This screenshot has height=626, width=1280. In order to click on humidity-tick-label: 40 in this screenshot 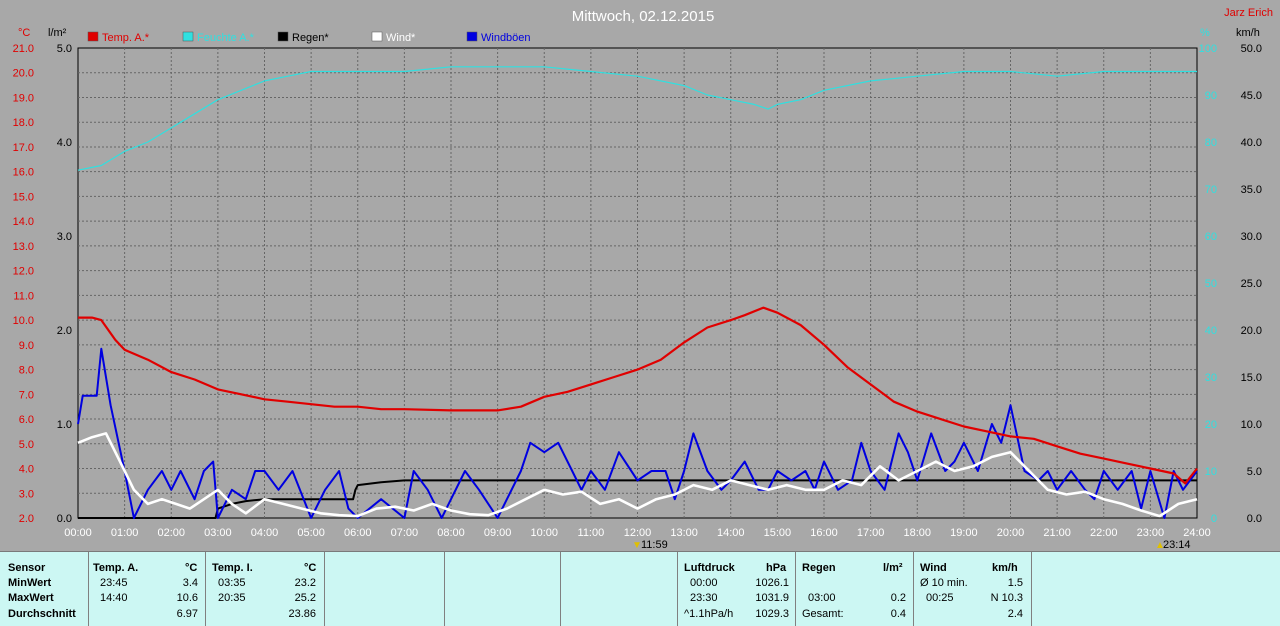, I will do `click(1211, 331)`.